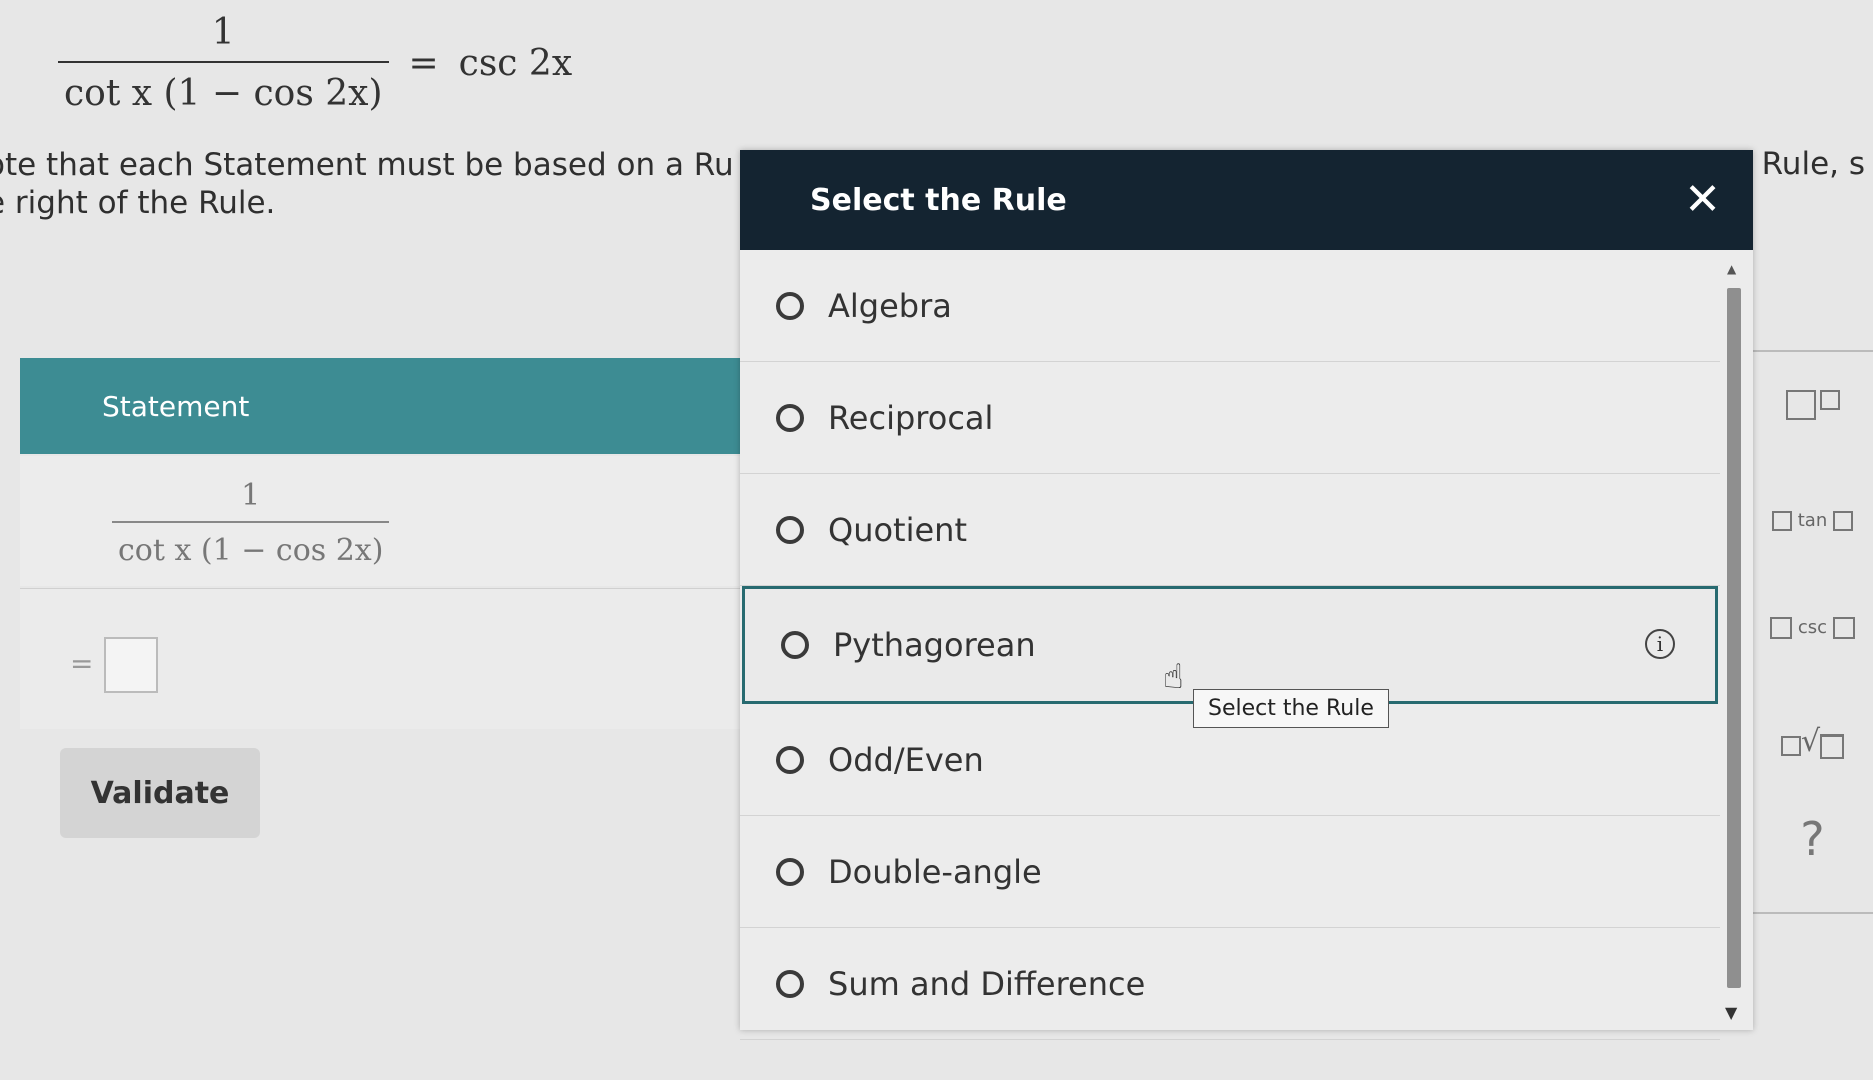  What do you see at coordinates (1246, 200) in the screenshot?
I see `dialog-header: Select the Rule ✕` at bounding box center [1246, 200].